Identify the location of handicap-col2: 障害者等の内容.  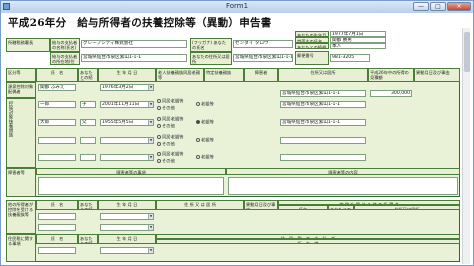
(343, 171).